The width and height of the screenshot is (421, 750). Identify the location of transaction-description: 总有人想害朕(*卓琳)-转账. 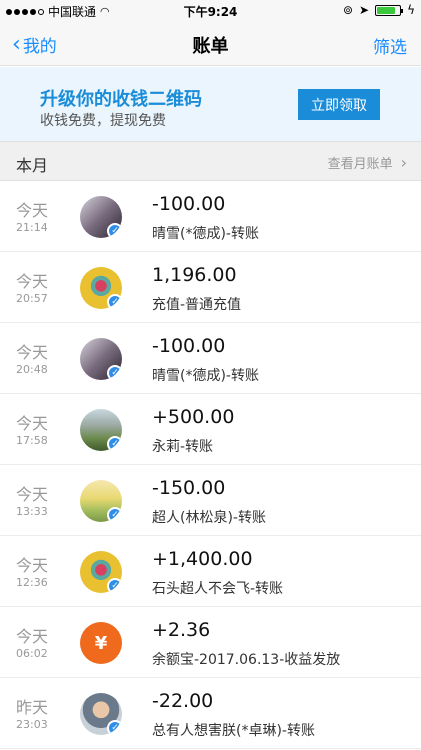
(233, 731).